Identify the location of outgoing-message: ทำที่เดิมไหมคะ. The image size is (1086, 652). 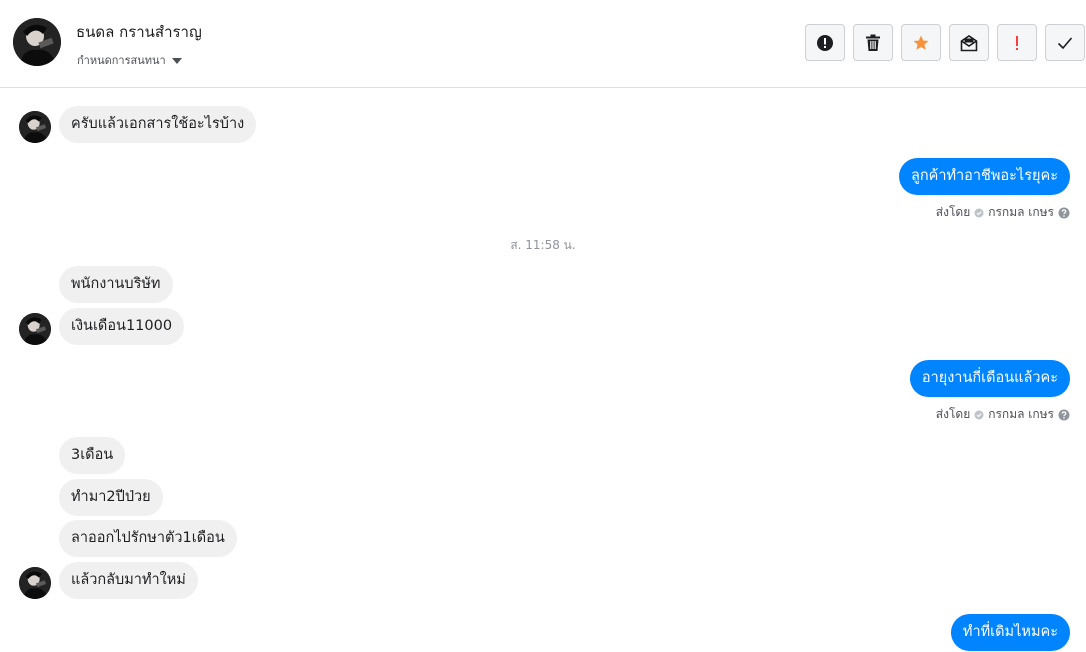
(1010, 632).